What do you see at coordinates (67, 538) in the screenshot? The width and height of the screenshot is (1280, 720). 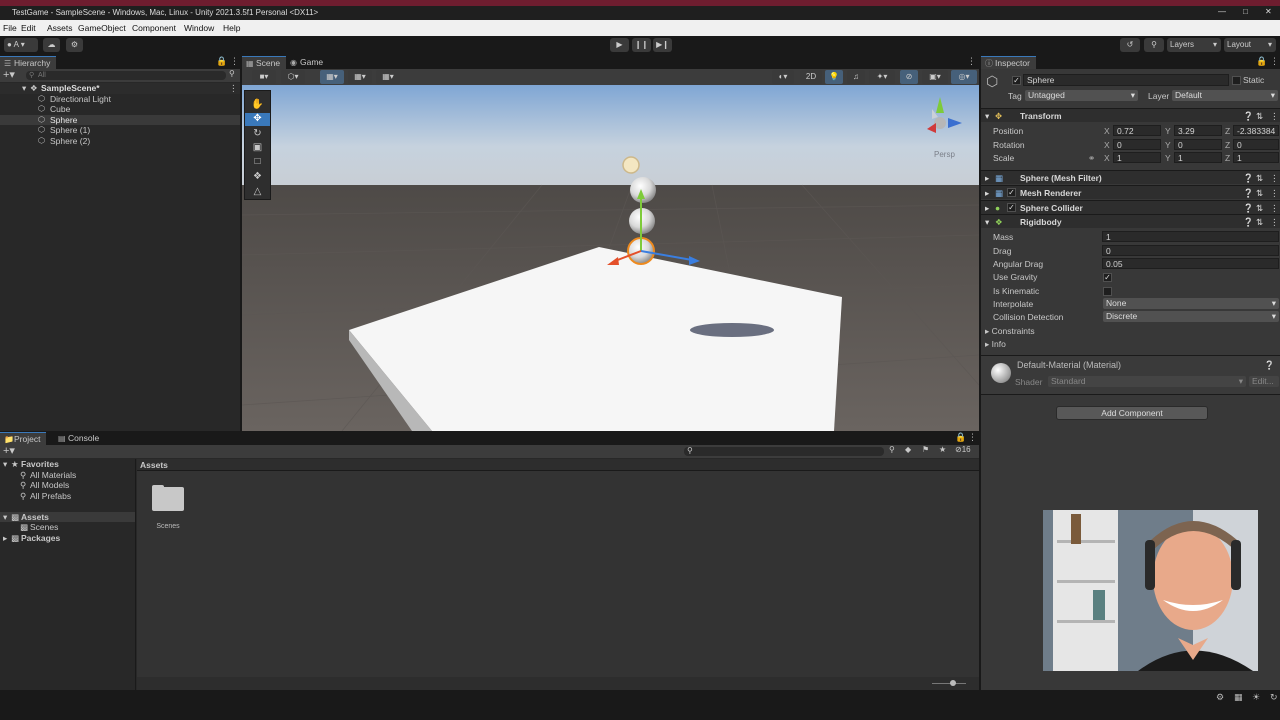 I see `packages-folder-row: ▸ ▩ Packages` at bounding box center [67, 538].